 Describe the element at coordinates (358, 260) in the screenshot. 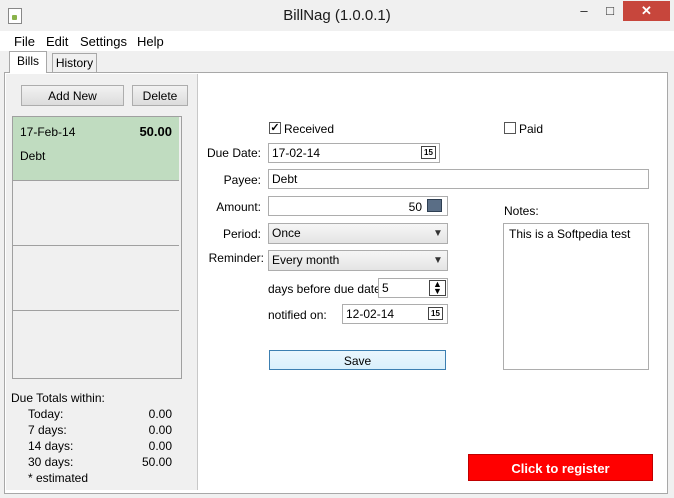

I see `reminder-select: Every month` at that location.